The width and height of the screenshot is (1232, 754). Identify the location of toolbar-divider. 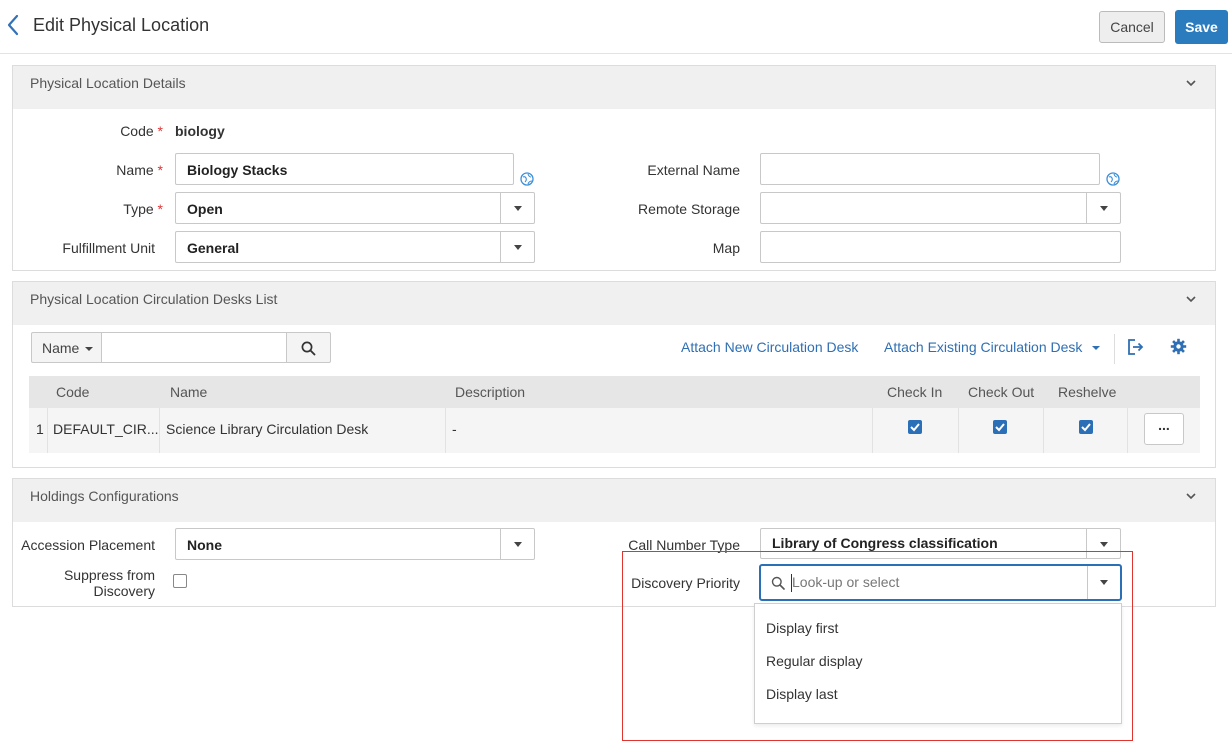
(1114, 349).